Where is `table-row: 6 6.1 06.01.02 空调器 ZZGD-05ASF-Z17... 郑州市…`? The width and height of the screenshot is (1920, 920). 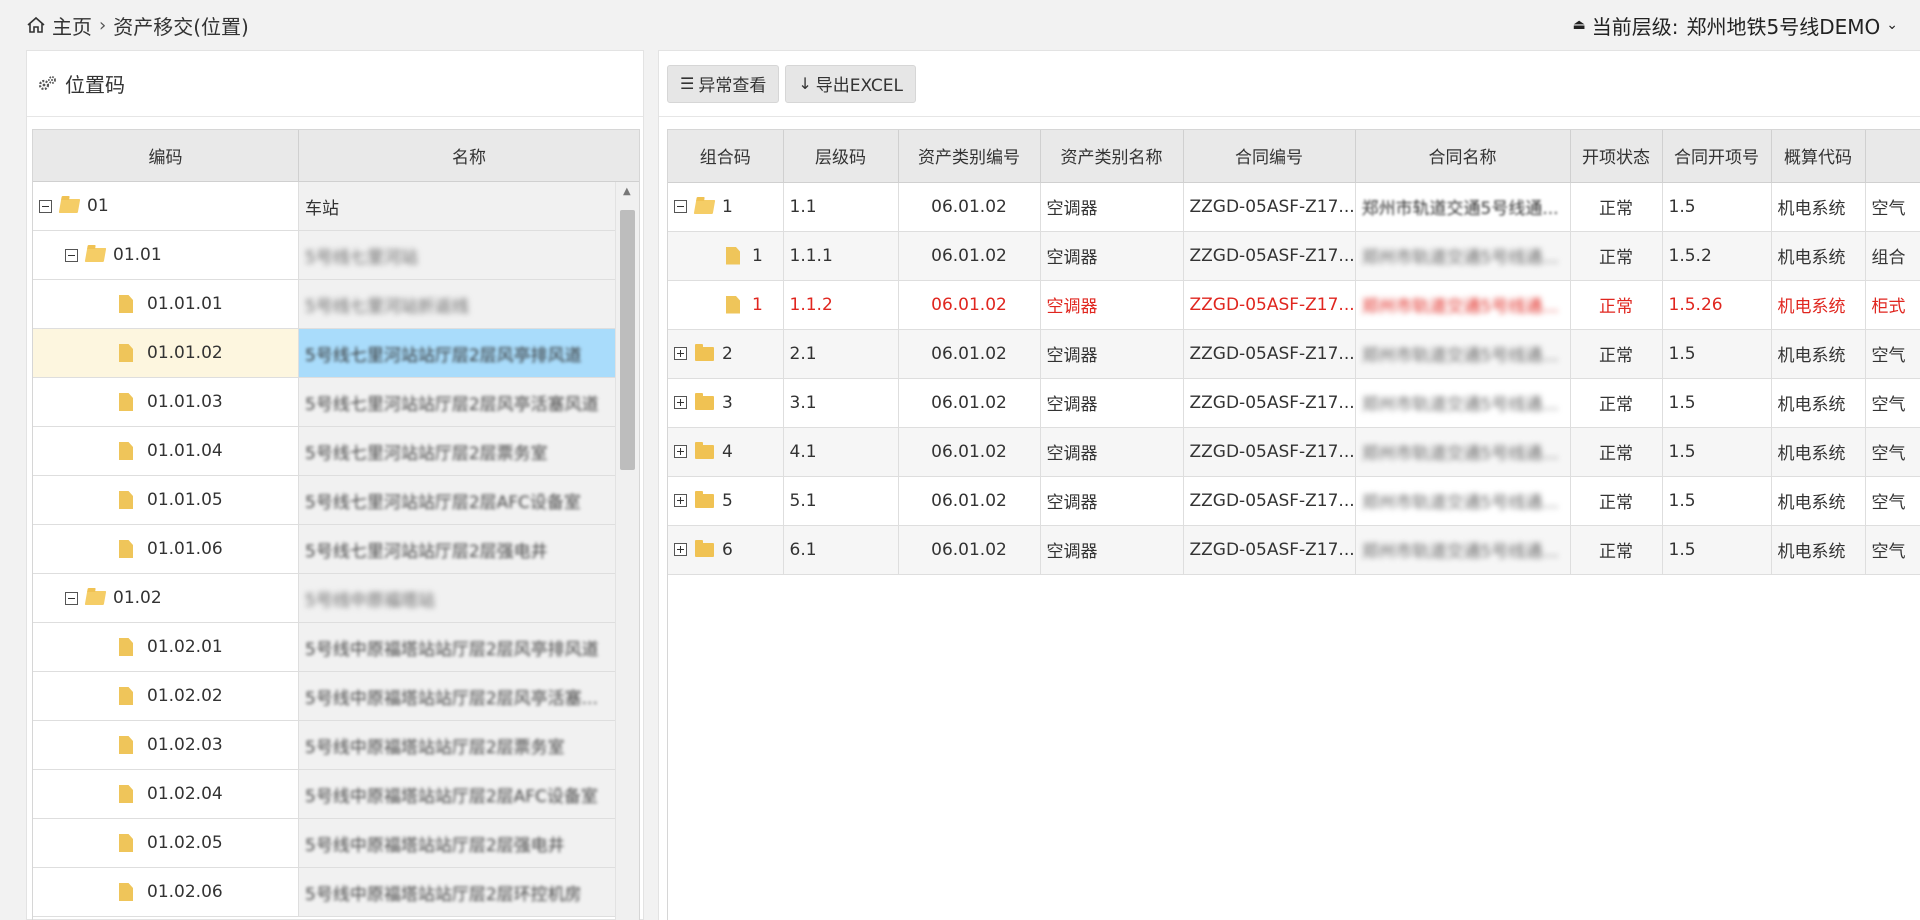 table-row: 6 6.1 06.01.02 空调器 ZZGD-05ASF-Z17... 郑州市… is located at coordinates (1294, 550).